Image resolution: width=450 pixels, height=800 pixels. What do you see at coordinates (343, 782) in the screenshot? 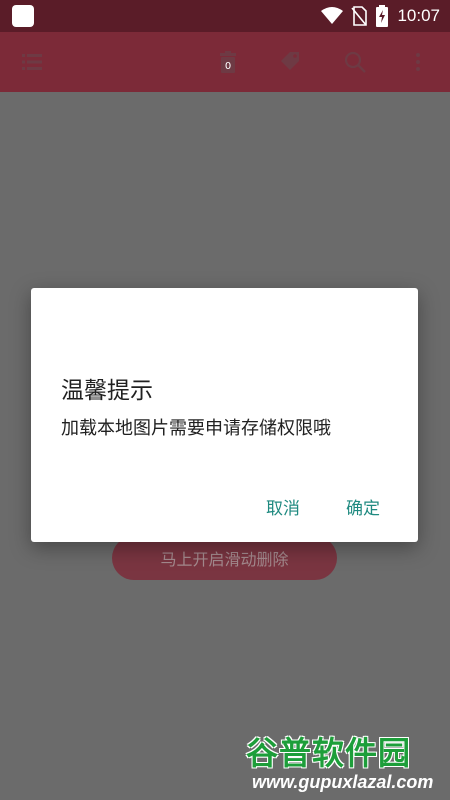
I see `watermark-url: www.gupuxlazal.com` at bounding box center [343, 782].